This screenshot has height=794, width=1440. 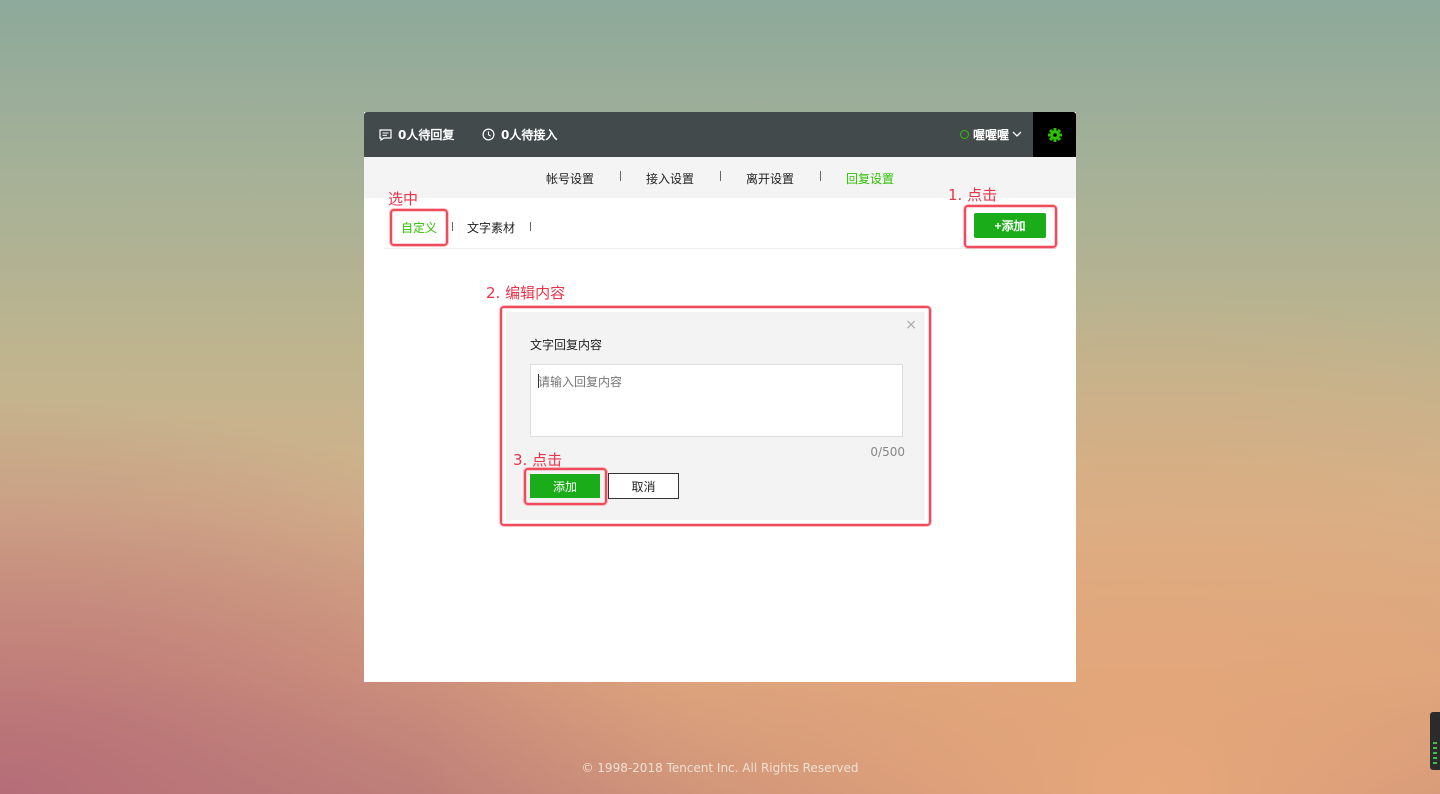 What do you see at coordinates (538, 381) in the screenshot?
I see `text-cursor` at bounding box center [538, 381].